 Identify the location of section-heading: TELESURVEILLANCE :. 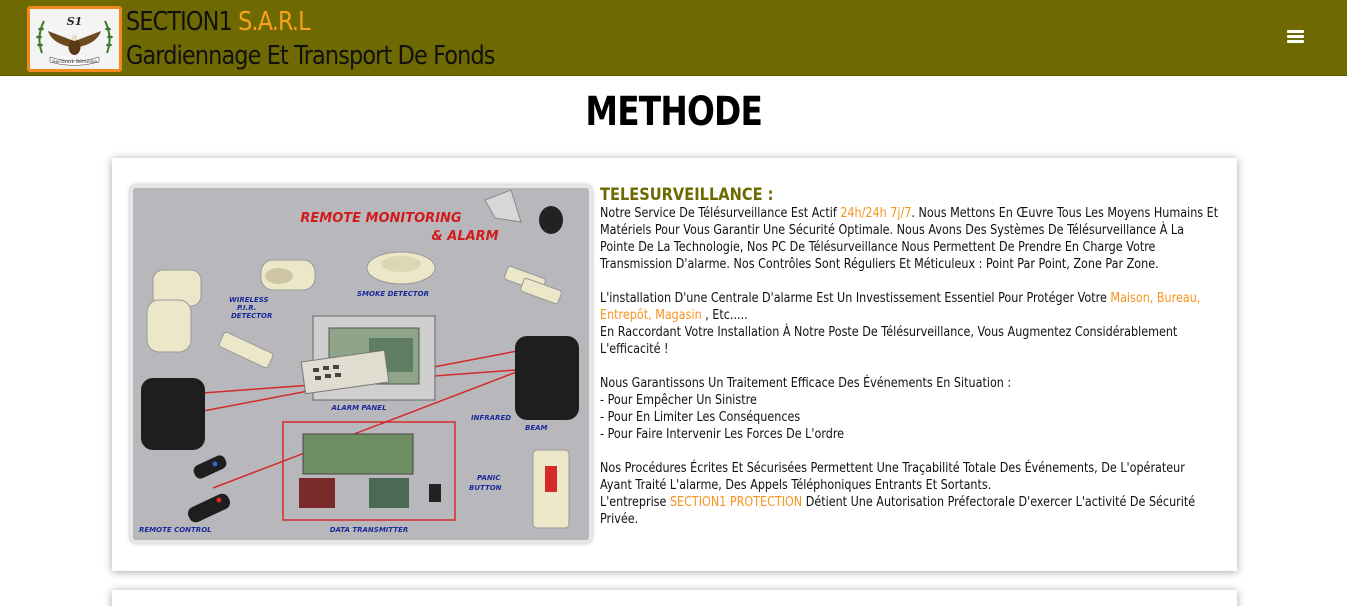
(687, 195).